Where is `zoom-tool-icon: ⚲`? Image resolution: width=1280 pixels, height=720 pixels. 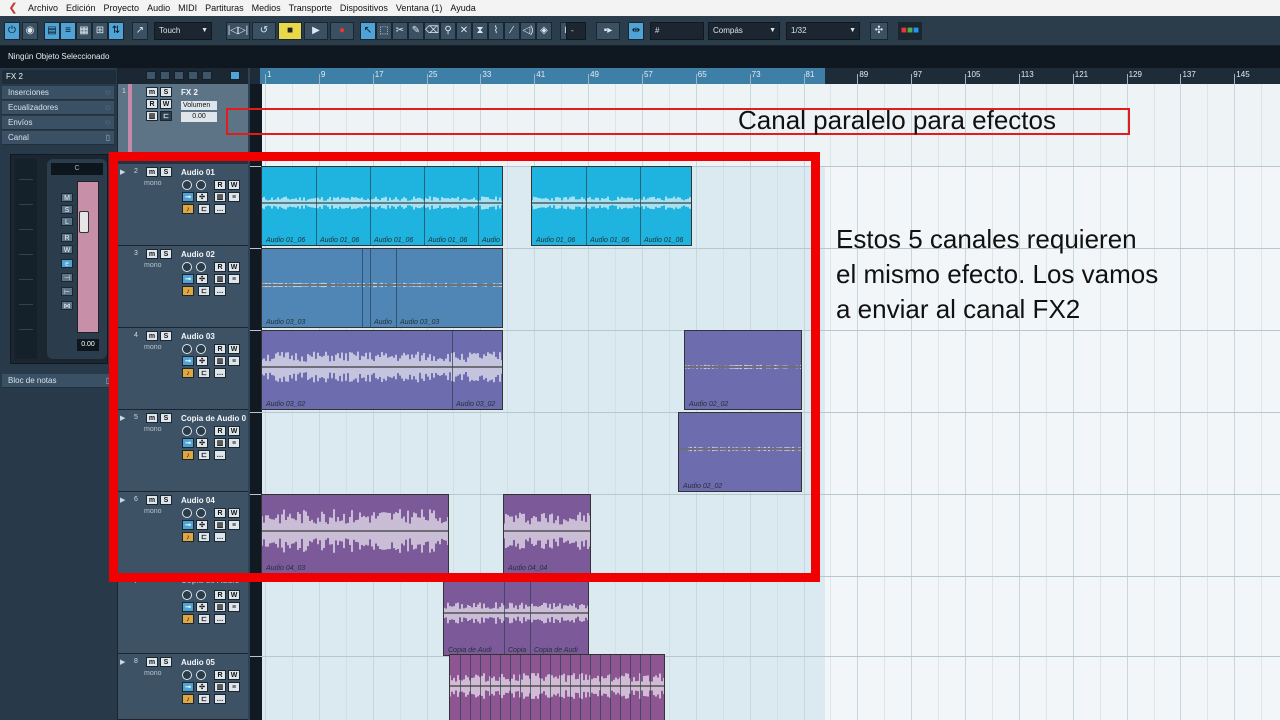
zoom-tool-icon: ⚲ is located at coordinates (448, 31).